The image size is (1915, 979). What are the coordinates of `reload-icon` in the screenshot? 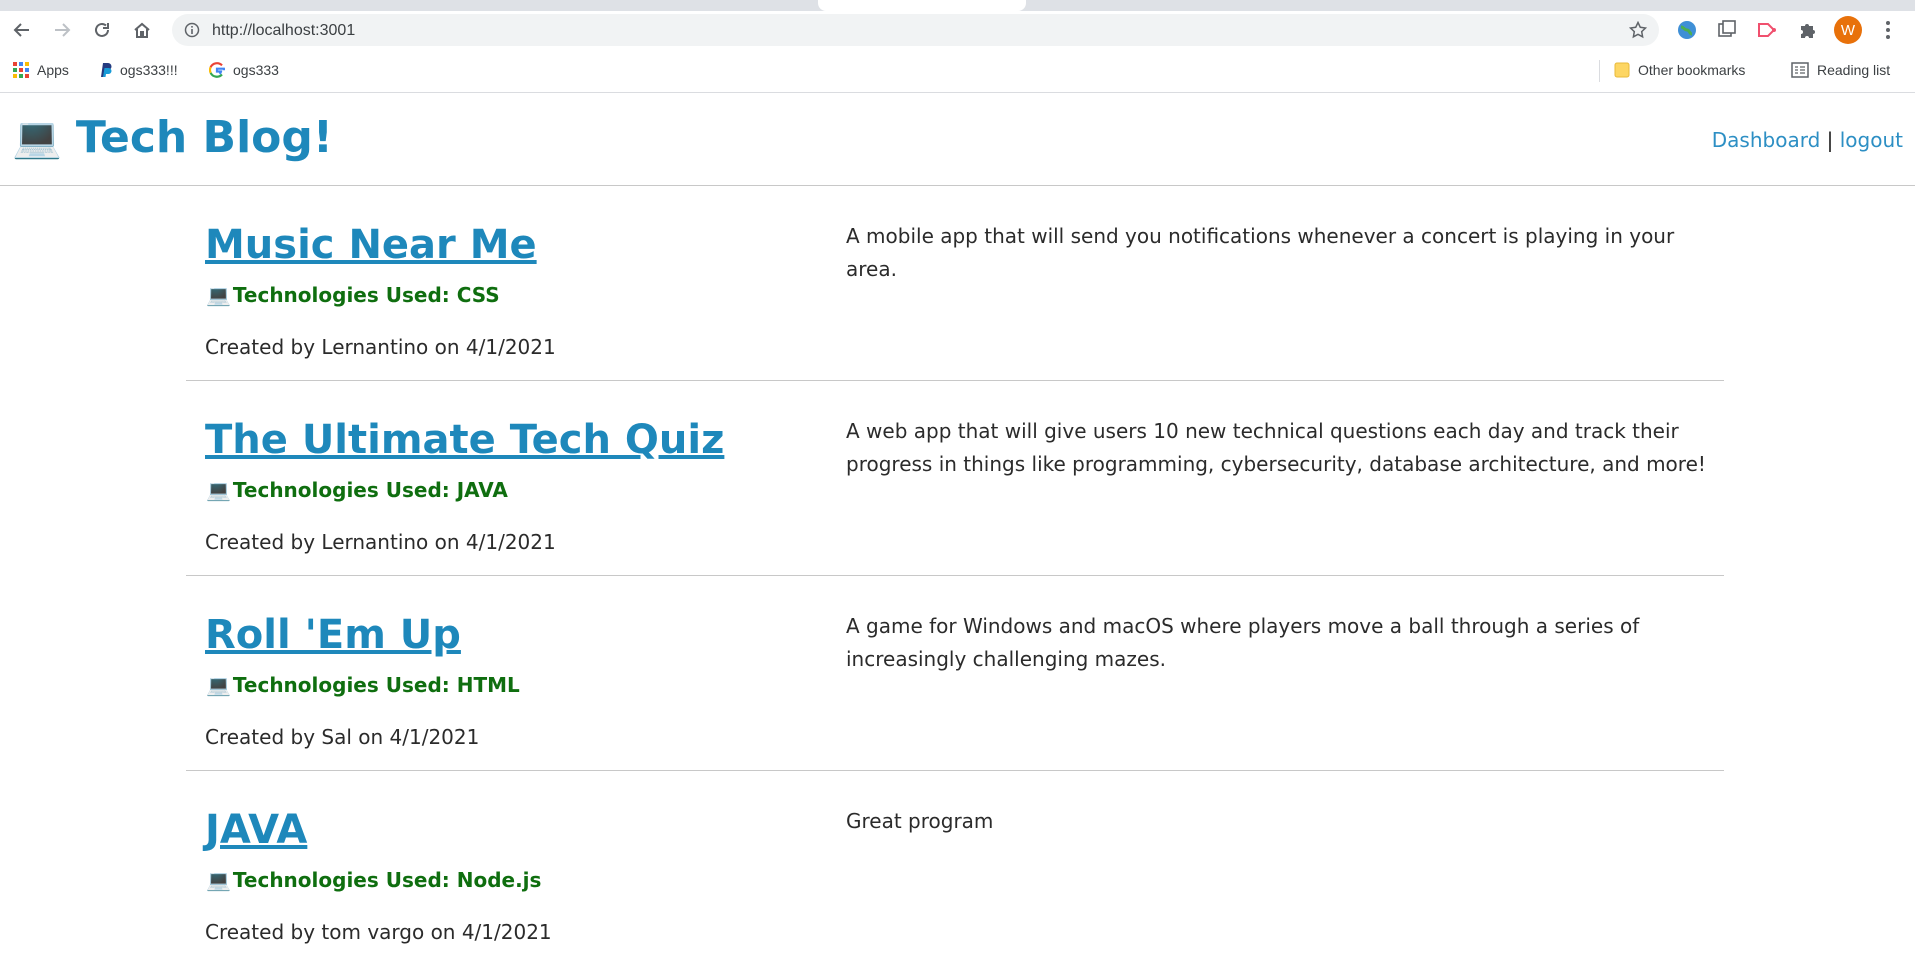 It's located at (102, 29).